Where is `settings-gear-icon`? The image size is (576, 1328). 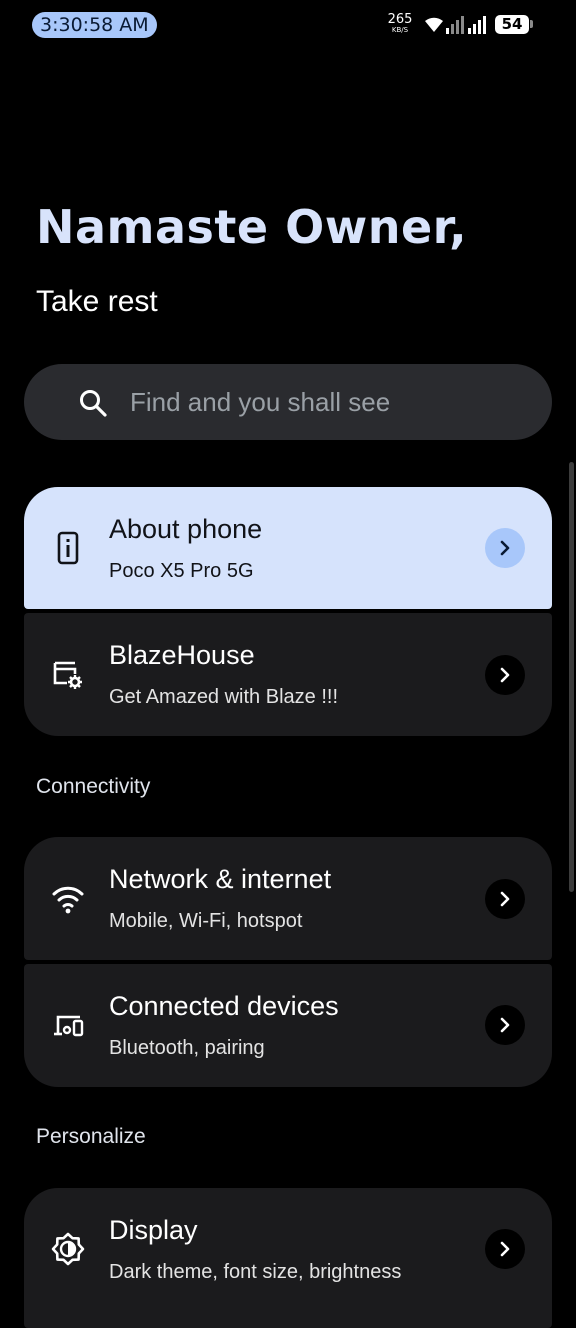
settings-gear-icon is located at coordinates (67, 675).